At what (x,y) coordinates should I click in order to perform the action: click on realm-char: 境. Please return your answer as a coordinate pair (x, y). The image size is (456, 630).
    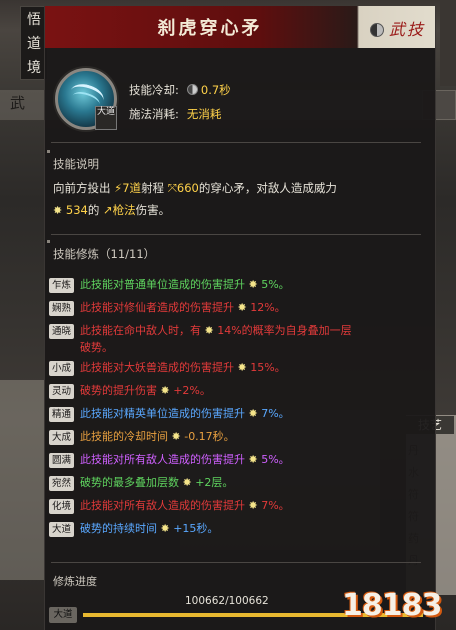
    Looking at the image, I should click on (34, 68).